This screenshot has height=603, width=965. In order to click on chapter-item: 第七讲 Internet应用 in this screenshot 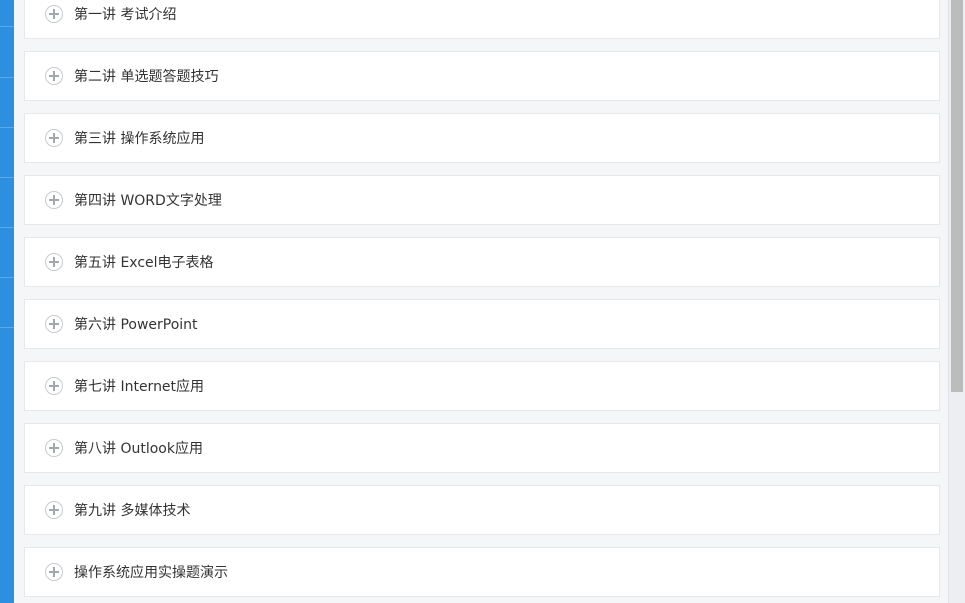, I will do `click(482, 386)`.